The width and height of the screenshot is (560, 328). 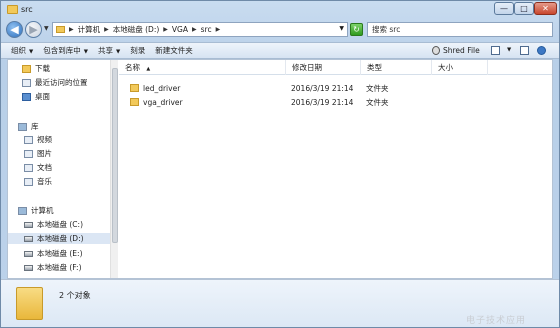 I want to click on sidebar-item-label: 本地磁盘 (D:), so click(x=60, y=238).